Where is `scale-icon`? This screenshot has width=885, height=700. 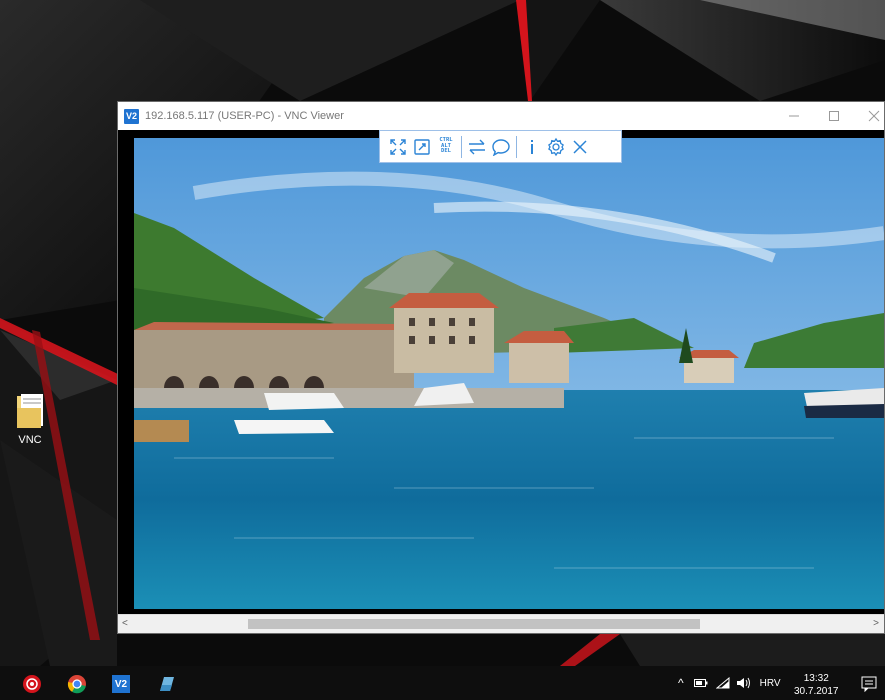
scale-icon is located at coordinates (422, 146).